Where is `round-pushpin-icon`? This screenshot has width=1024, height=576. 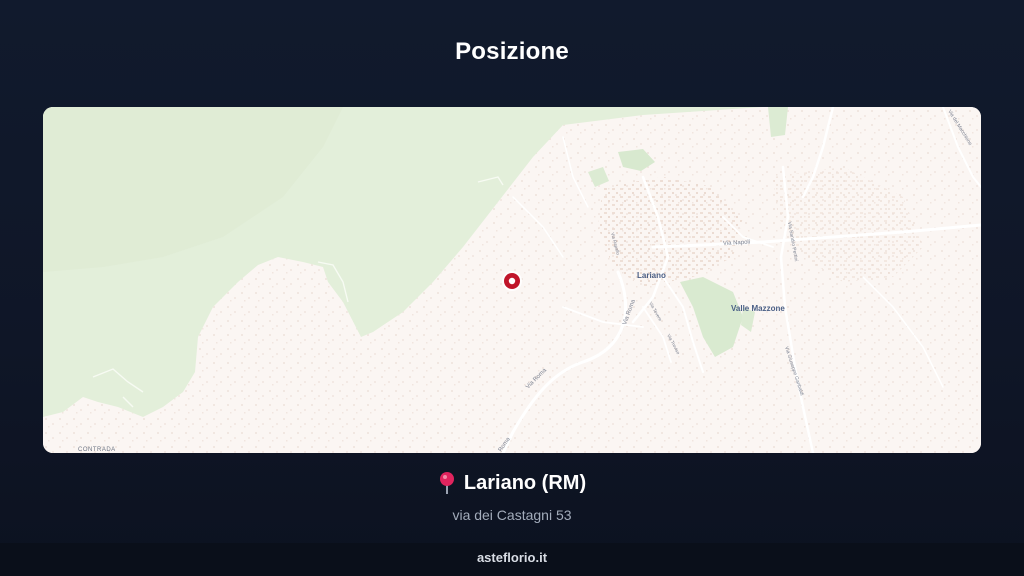 round-pushpin-icon is located at coordinates (447, 483).